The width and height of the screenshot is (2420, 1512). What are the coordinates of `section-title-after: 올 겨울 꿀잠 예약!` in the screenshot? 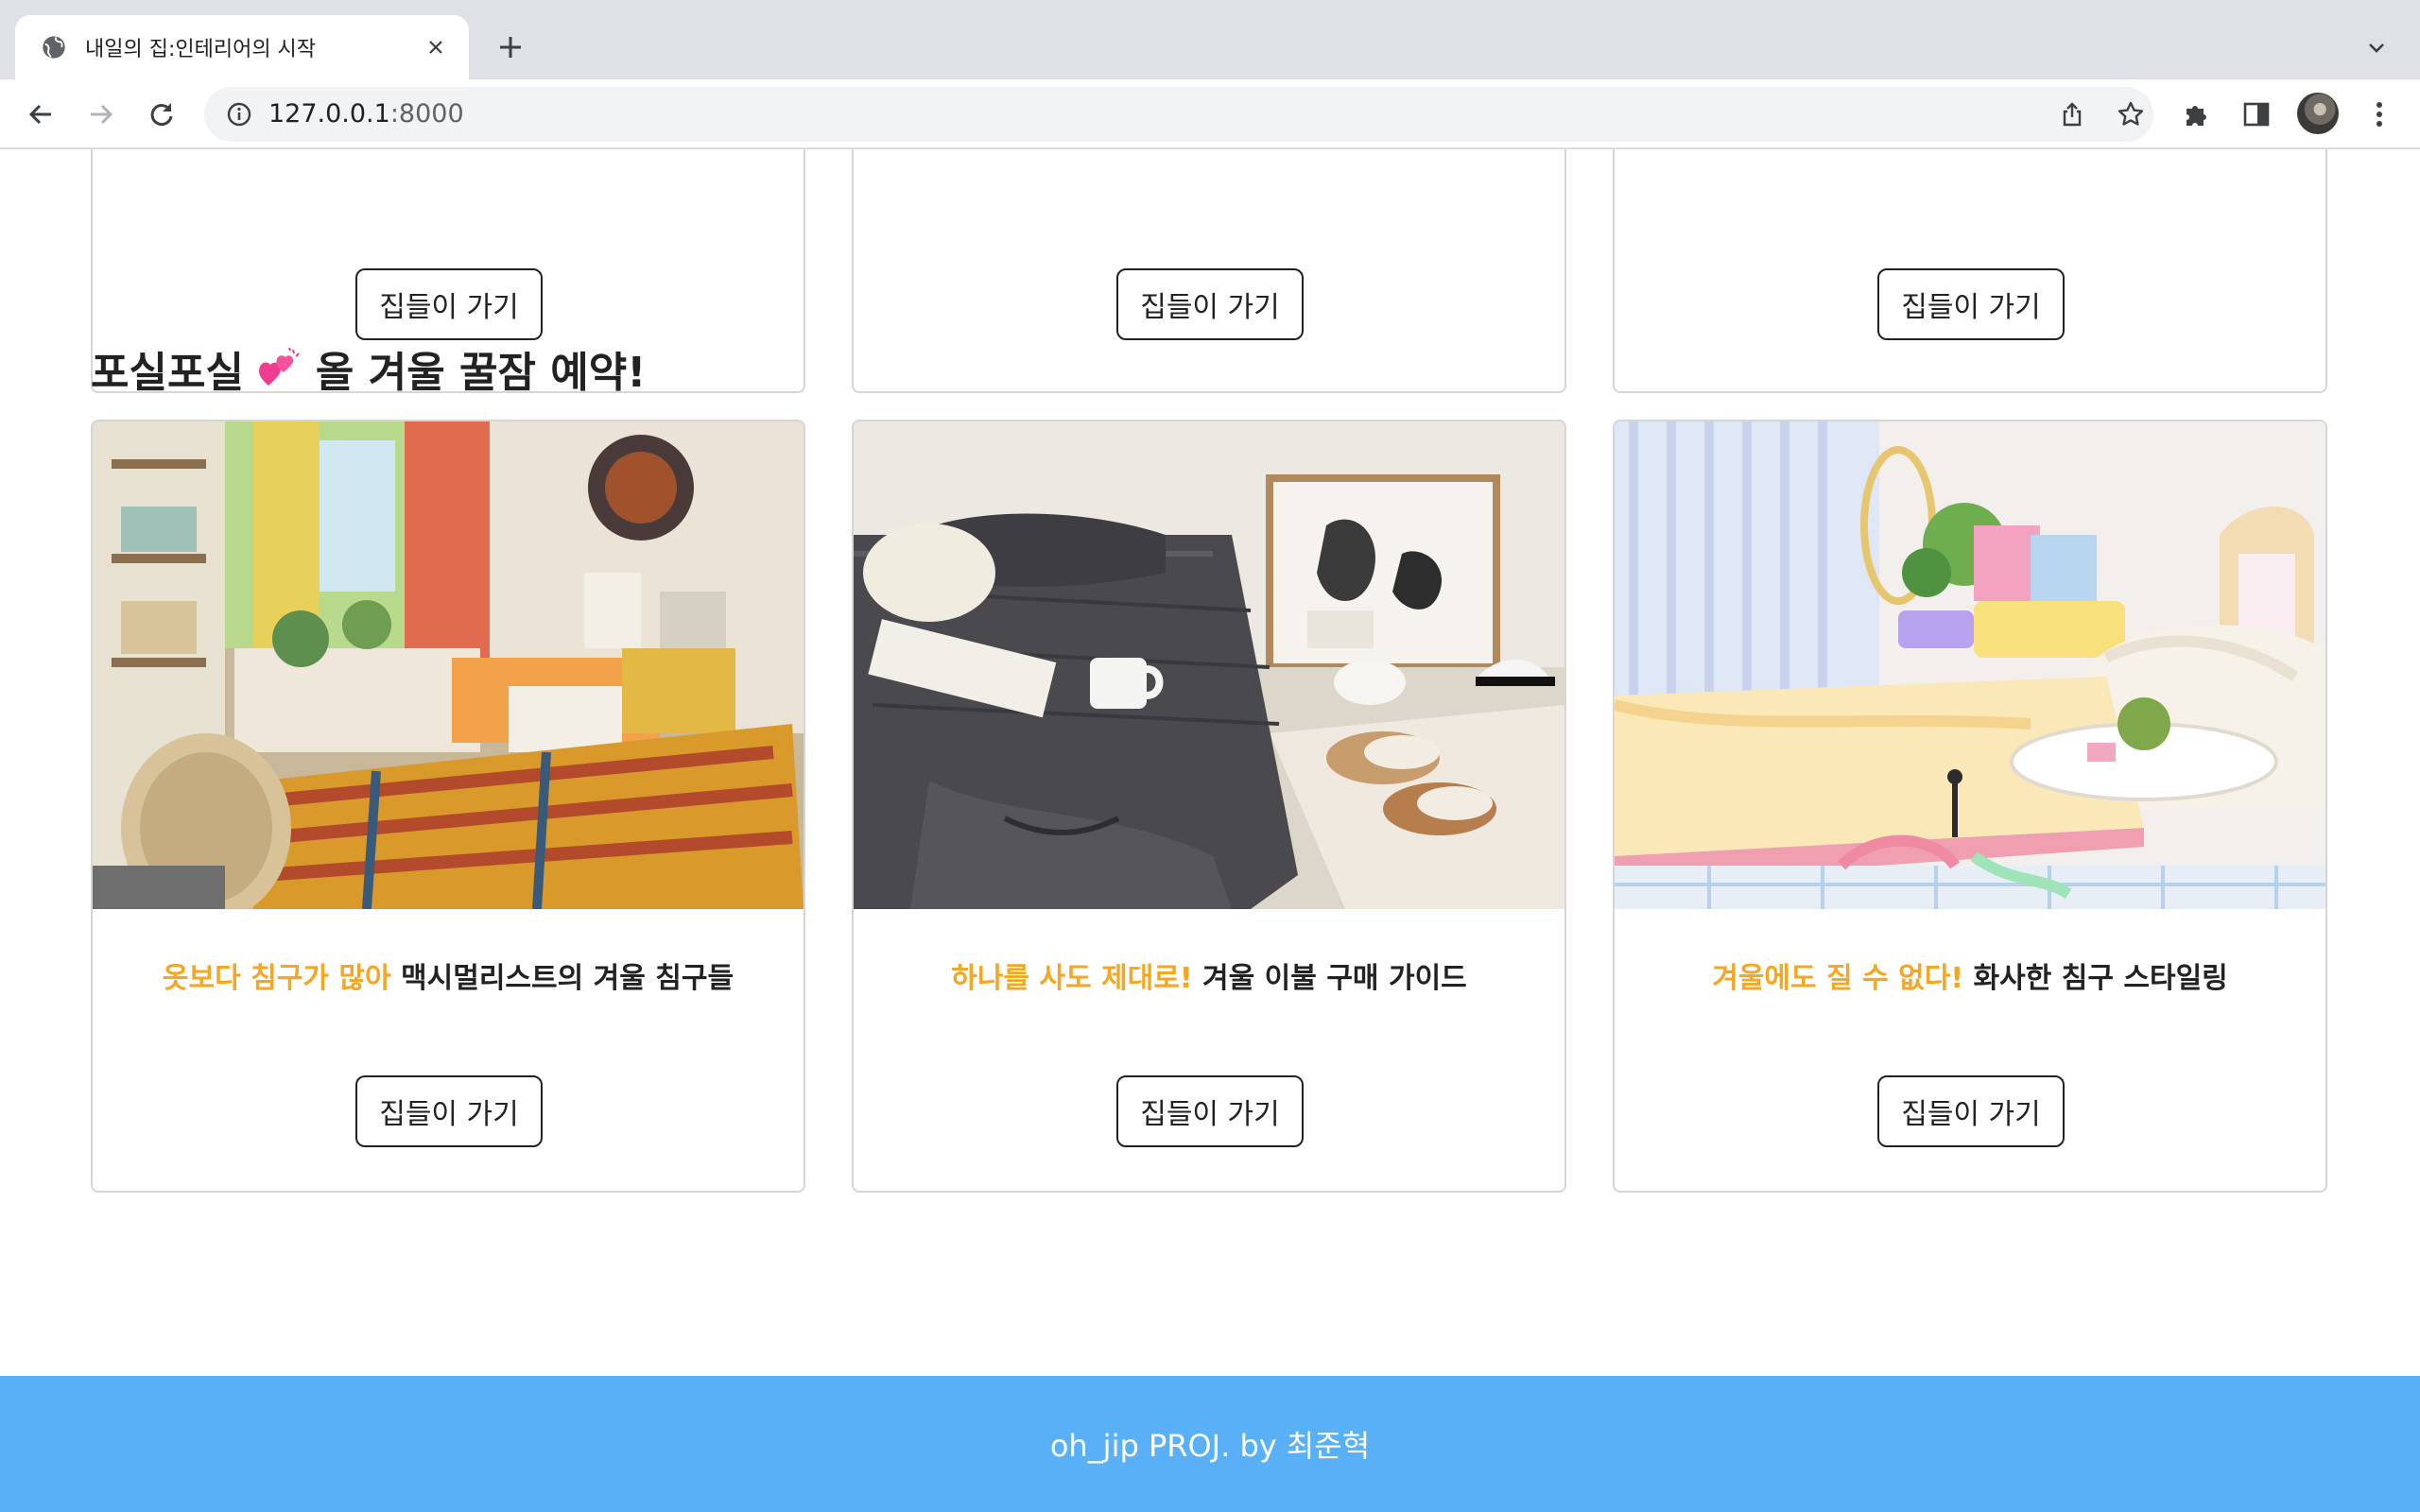 It's located at (481, 373).